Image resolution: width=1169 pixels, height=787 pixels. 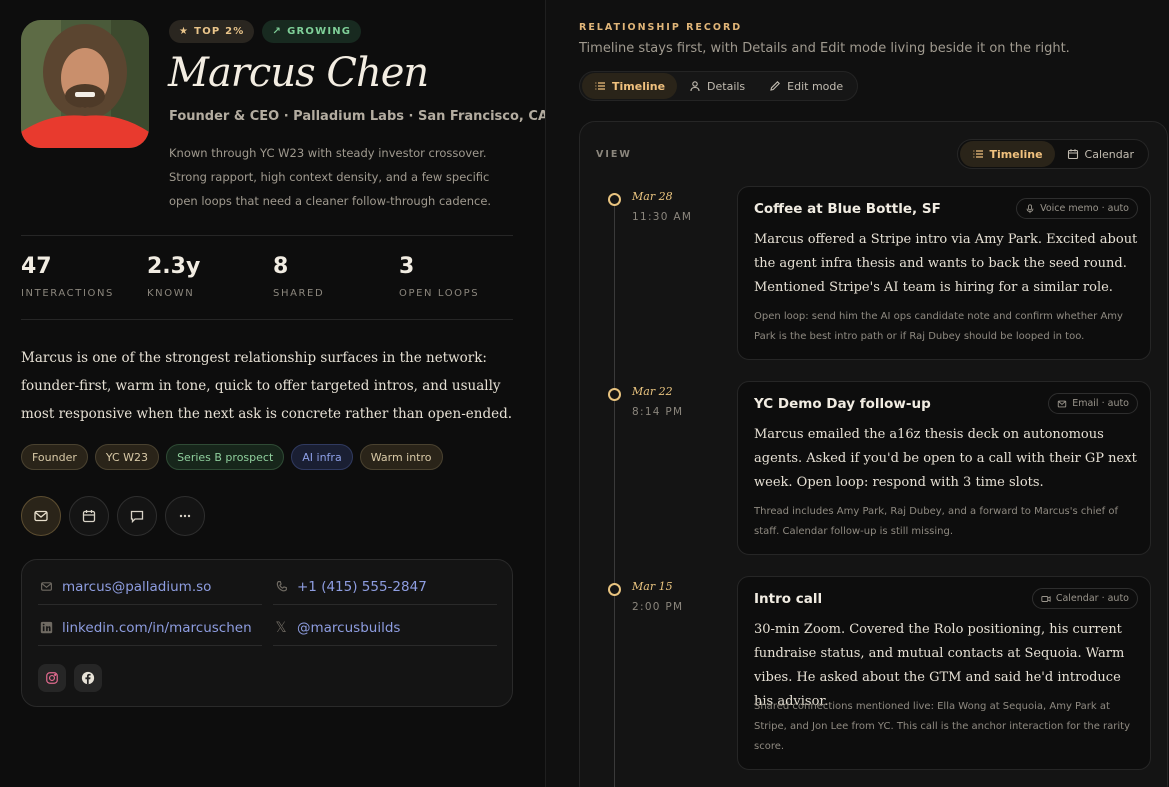 What do you see at coordinates (439, 293) in the screenshot?
I see `stat-label: OPEN LOOPS` at bounding box center [439, 293].